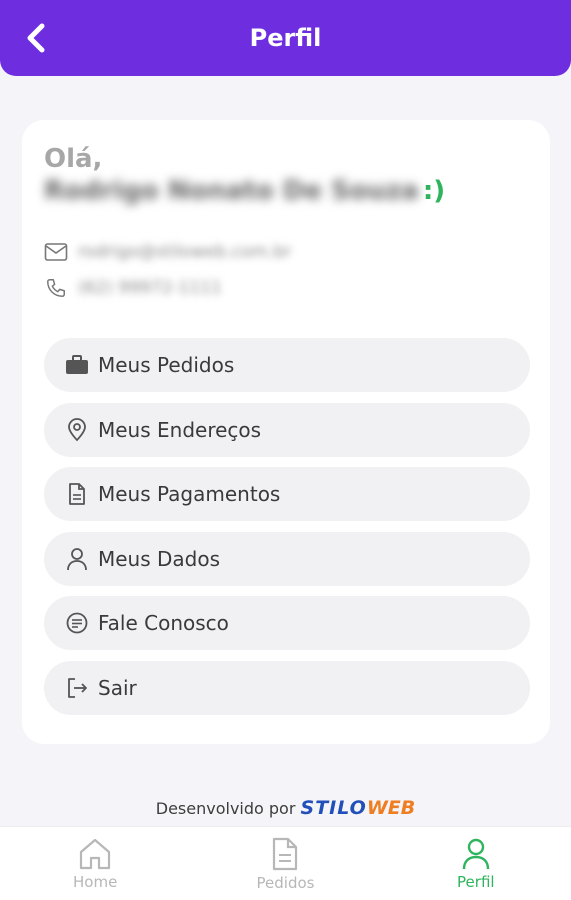  I want to click on logout-icon, so click(77, 688).